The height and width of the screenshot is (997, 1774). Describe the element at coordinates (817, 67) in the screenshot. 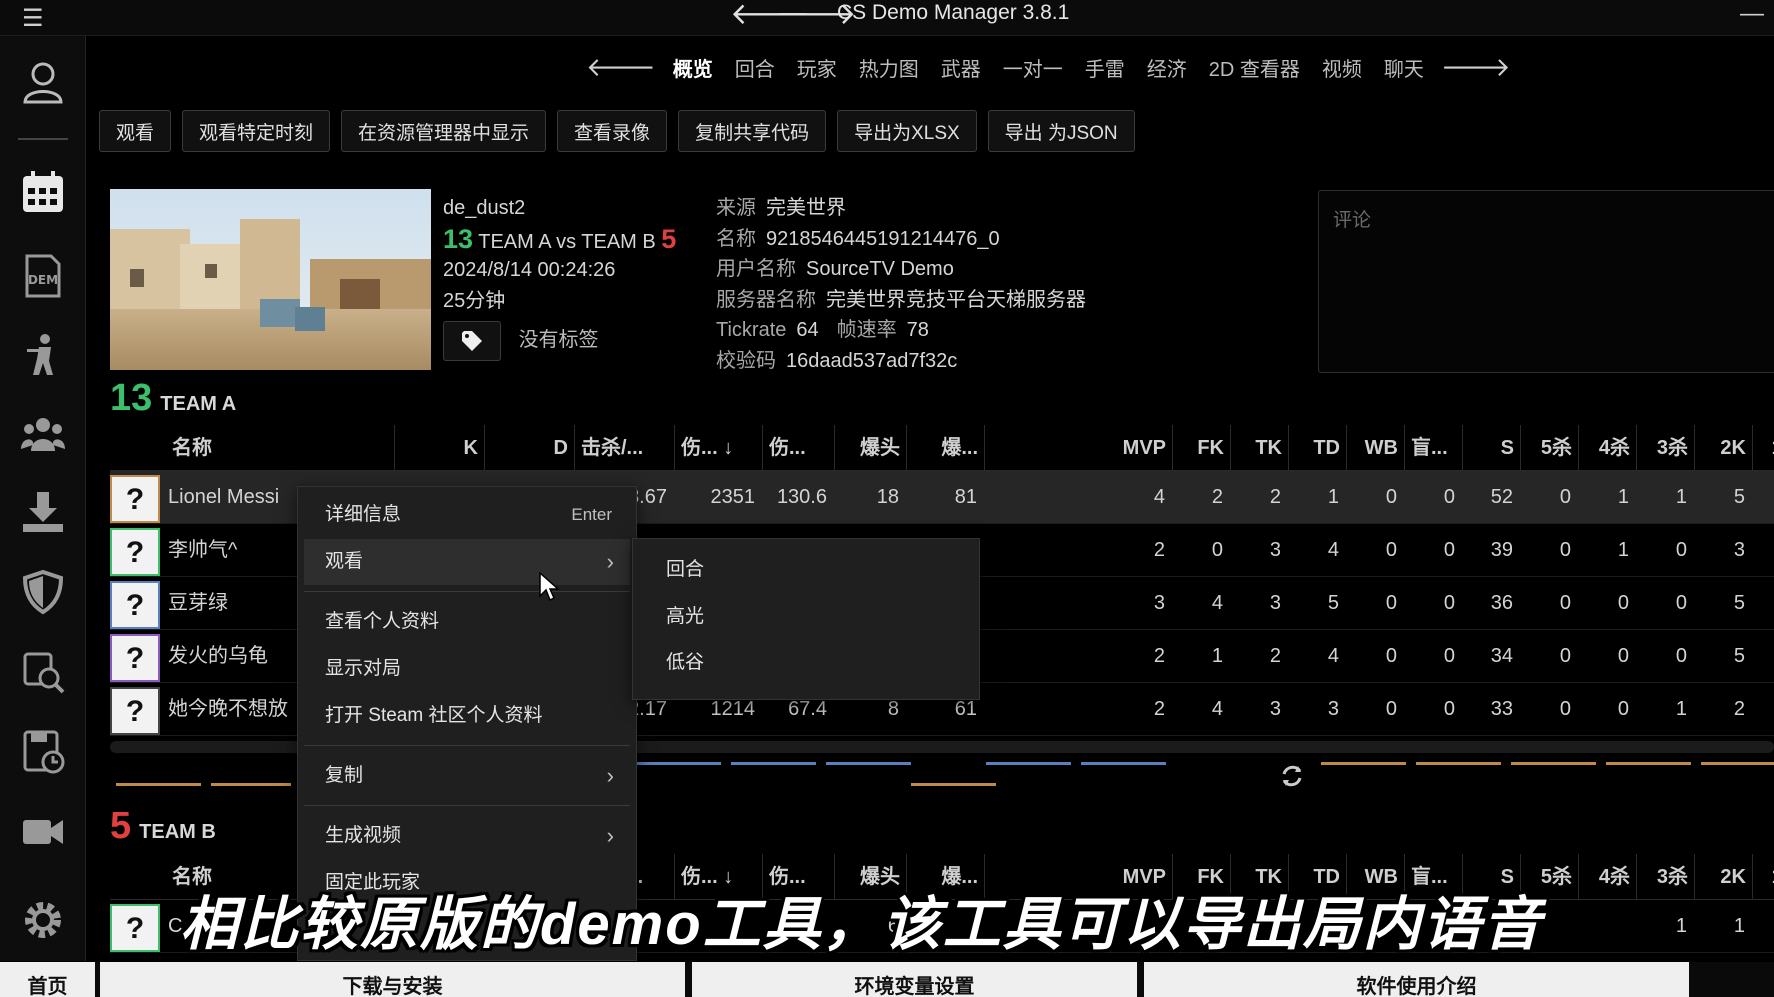

I see `tab-players: 玩家` at that location.